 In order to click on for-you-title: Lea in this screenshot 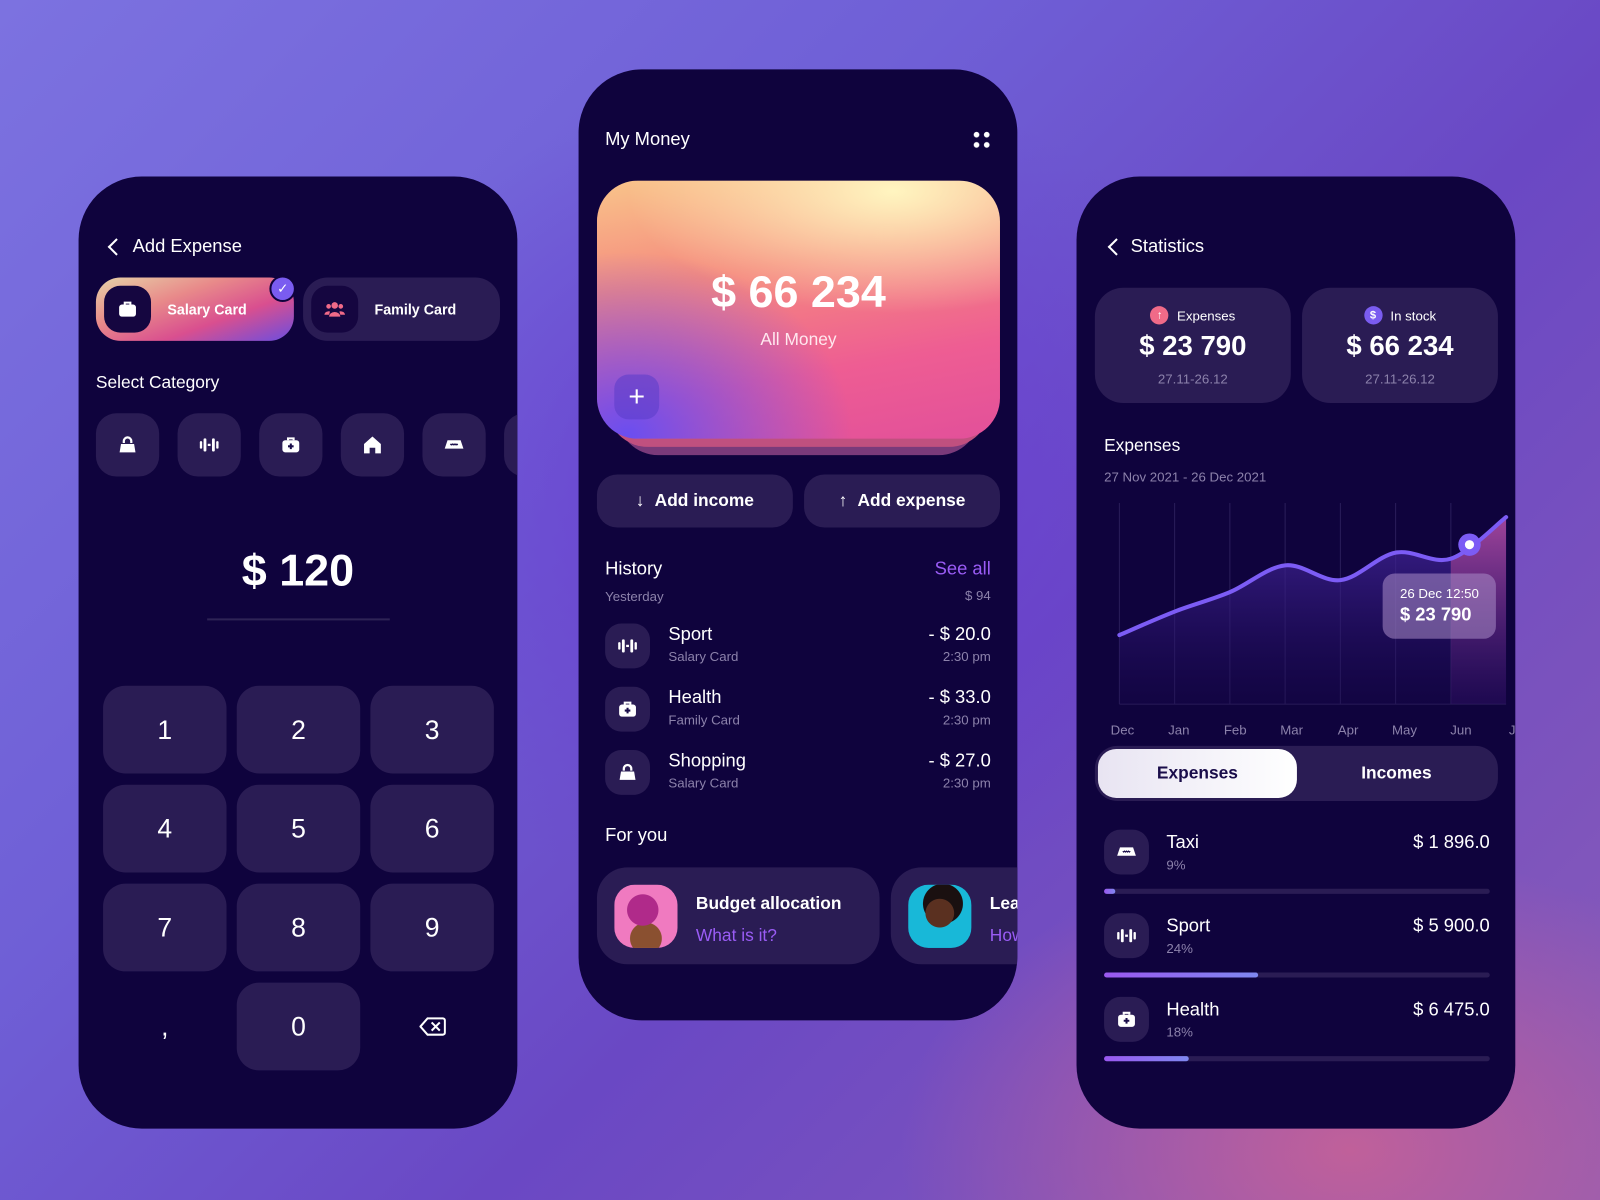, I will do `click(1003, 903)`.